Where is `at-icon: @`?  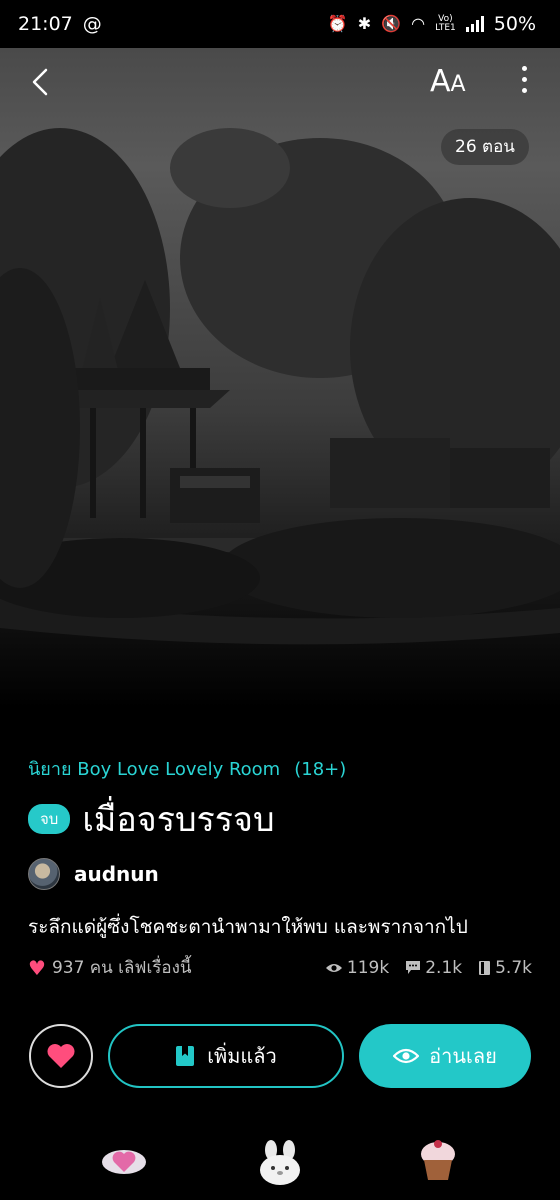 at-icon: @ is located at coordinates (92, 24).